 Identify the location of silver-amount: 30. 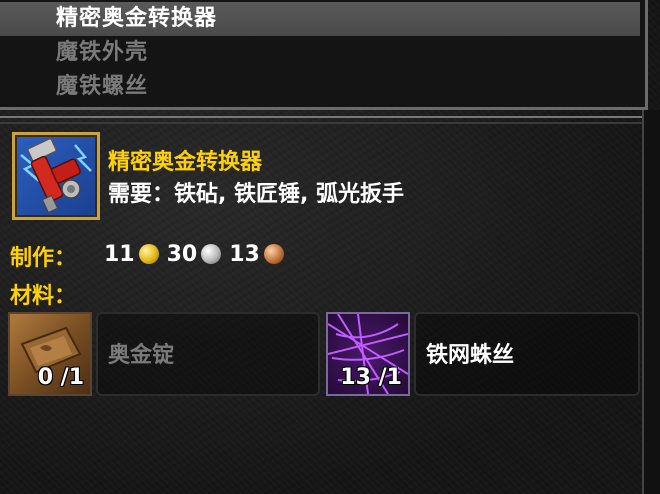
(182, 254).